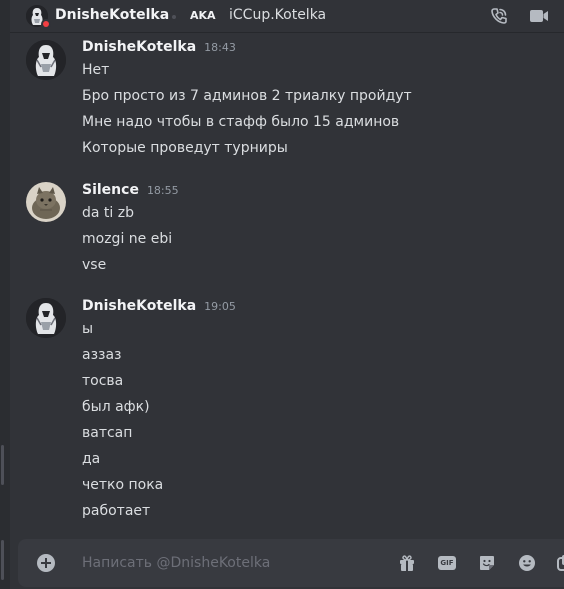 The image size is (564, 589). Describe the element at coordinates (241, 122) in the screenshot. I see `message-text: Мне надо чтобы в стафф было 15 админов` at that location.